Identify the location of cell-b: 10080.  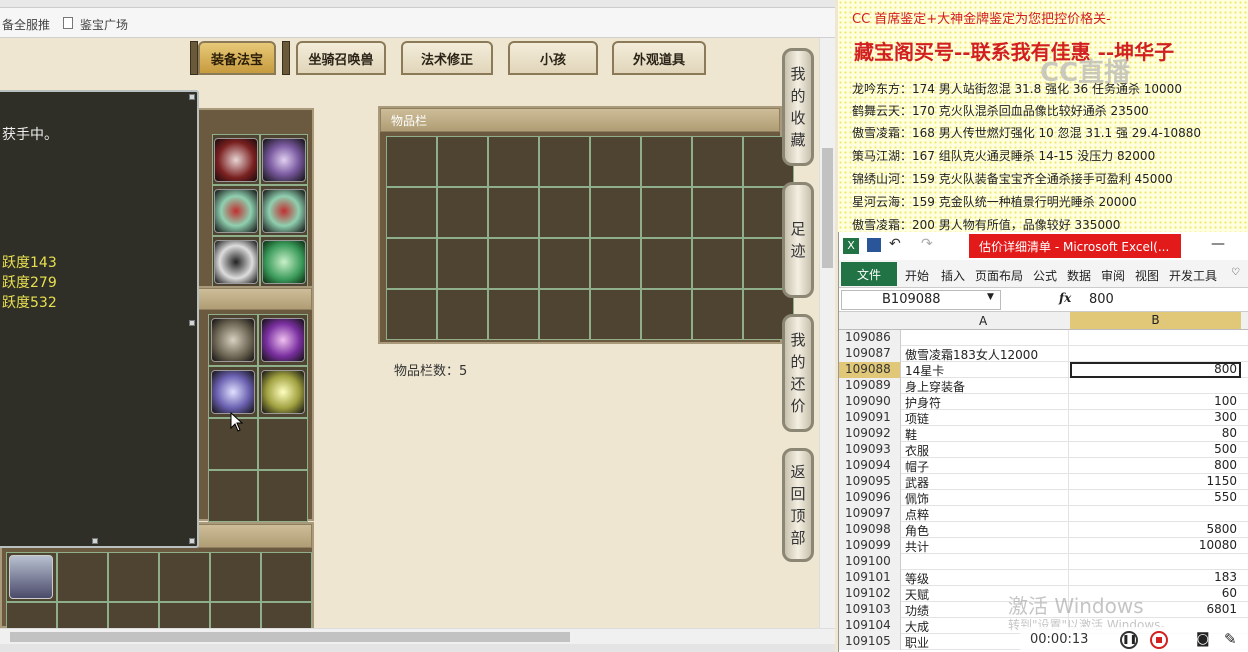
(1155, 546).